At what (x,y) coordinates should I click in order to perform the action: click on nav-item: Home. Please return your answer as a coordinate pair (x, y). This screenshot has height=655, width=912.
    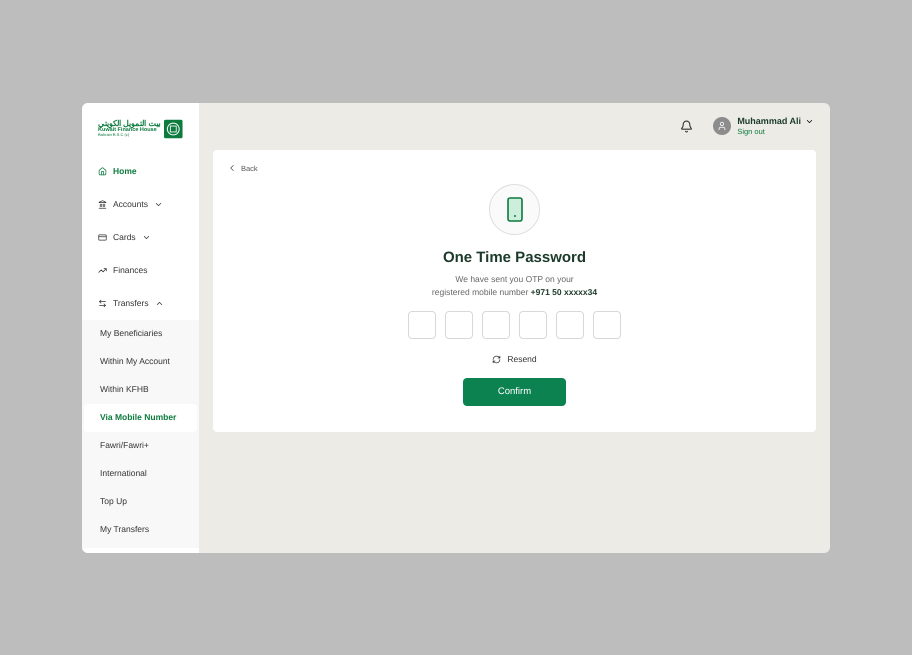
    Looking at the image, I should click on (140, 171).